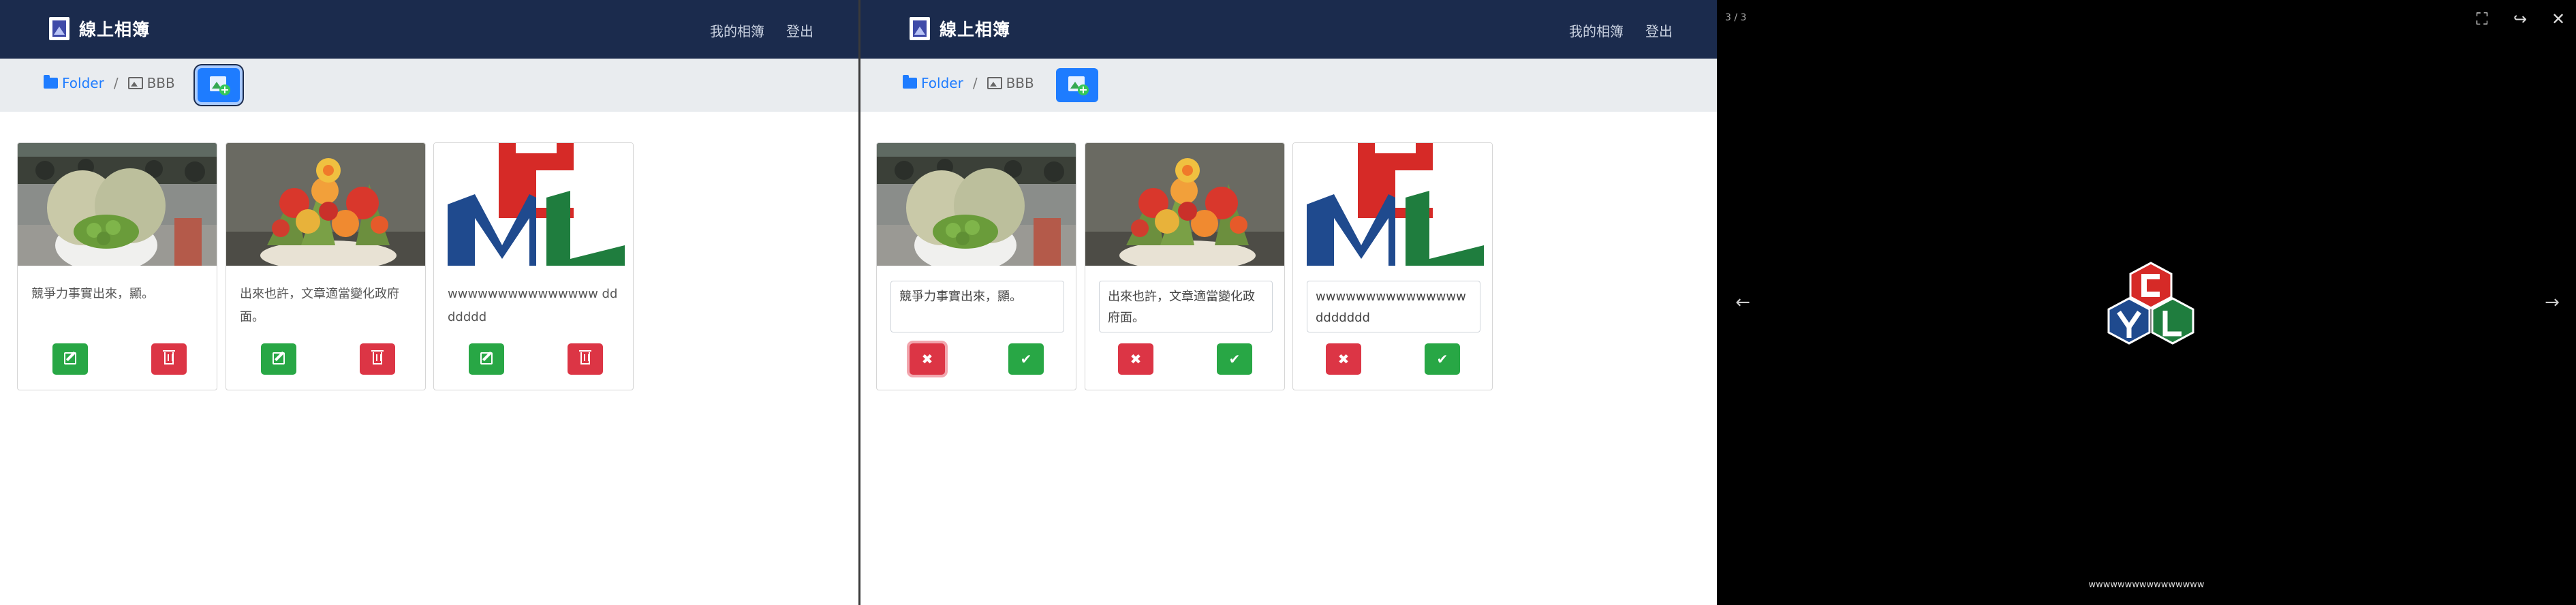 Image resolution: width=2576 pixels, height=605 pixels. What do you see at coordinates (977, 306) in the screenshot?
I see `caption-textarea: 競爭力事實出來，顯。` at bounding box center [977, 306].